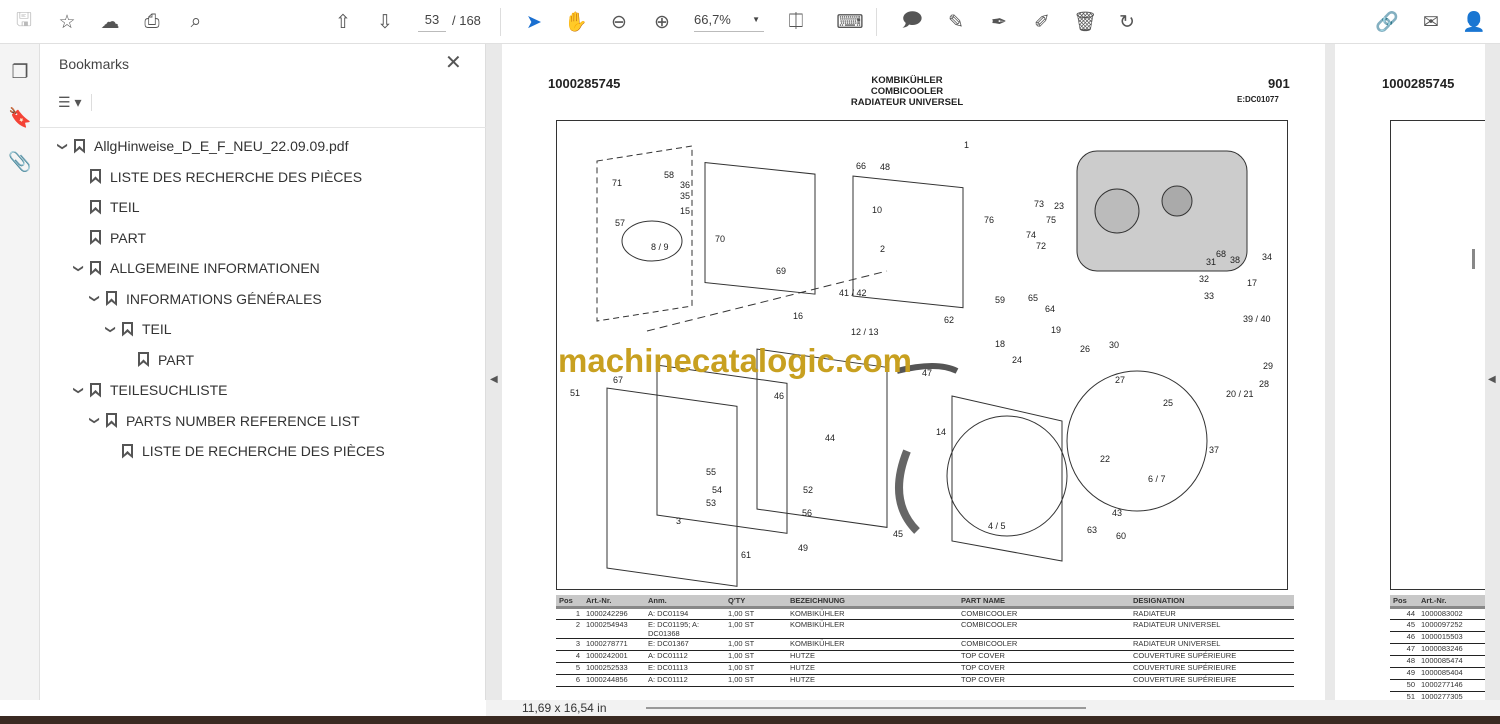 The image size is (1500, 724). What do you see at coordinates (662, 22) in the screenshot?
I see `zoom-in-icon: ⊕` at bounding box center [662, 22].